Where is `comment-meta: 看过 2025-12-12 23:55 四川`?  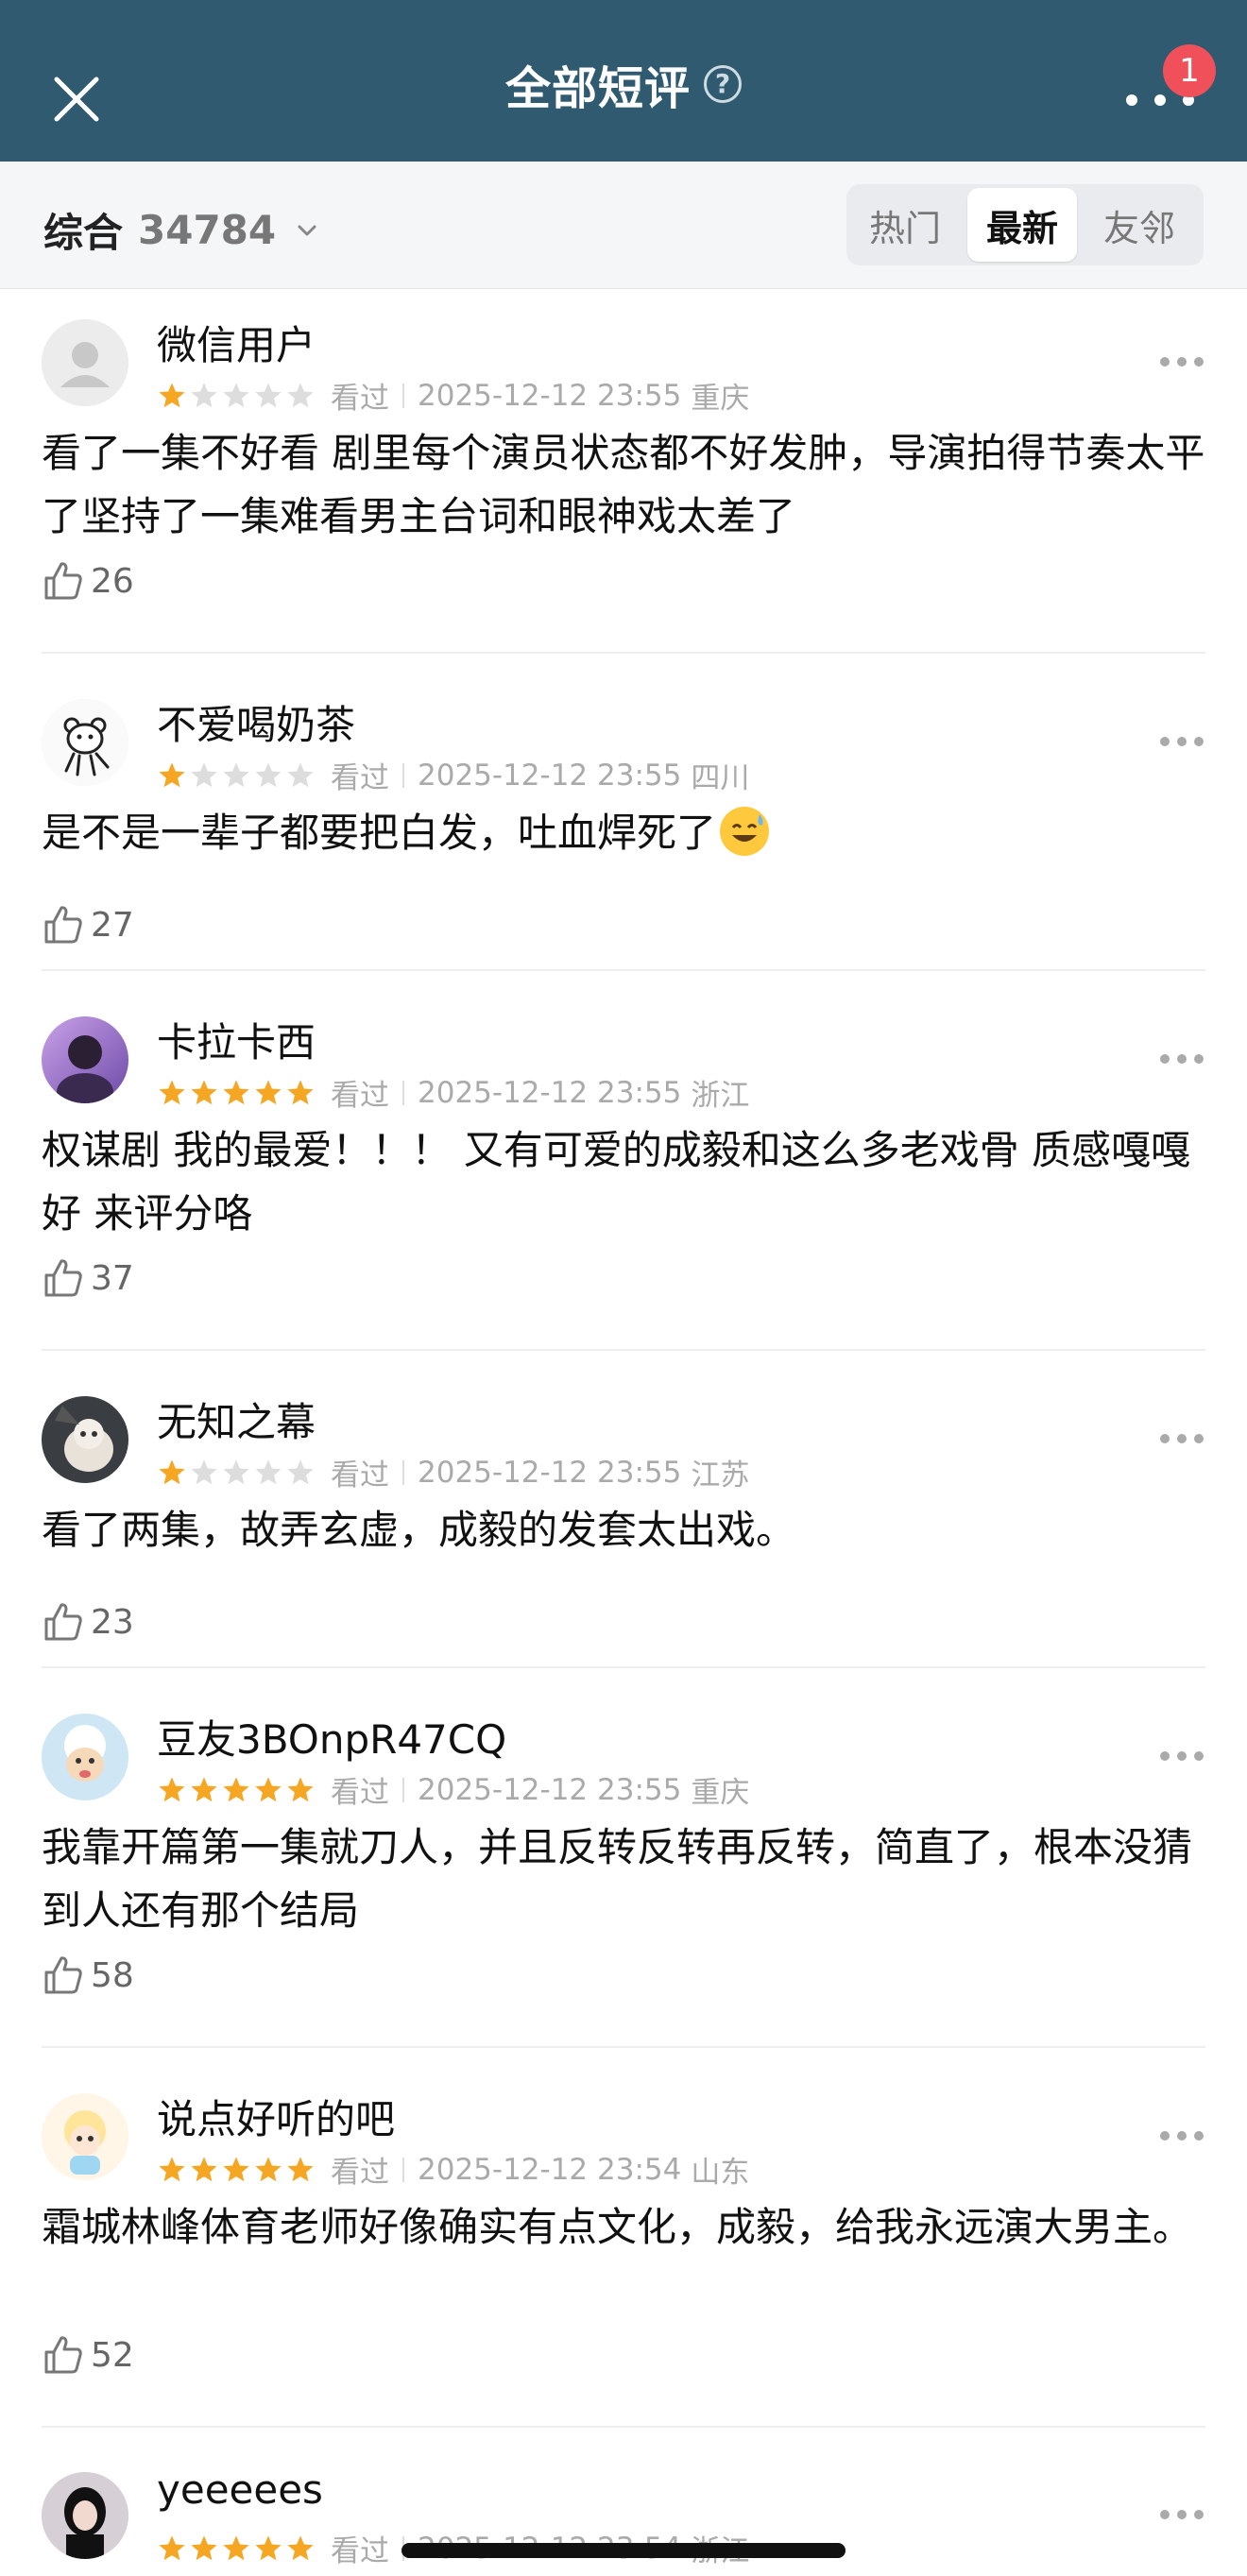
comment-meta: 看过 2025-12-12 23:55 四川 is located at coordinates (453, 775).